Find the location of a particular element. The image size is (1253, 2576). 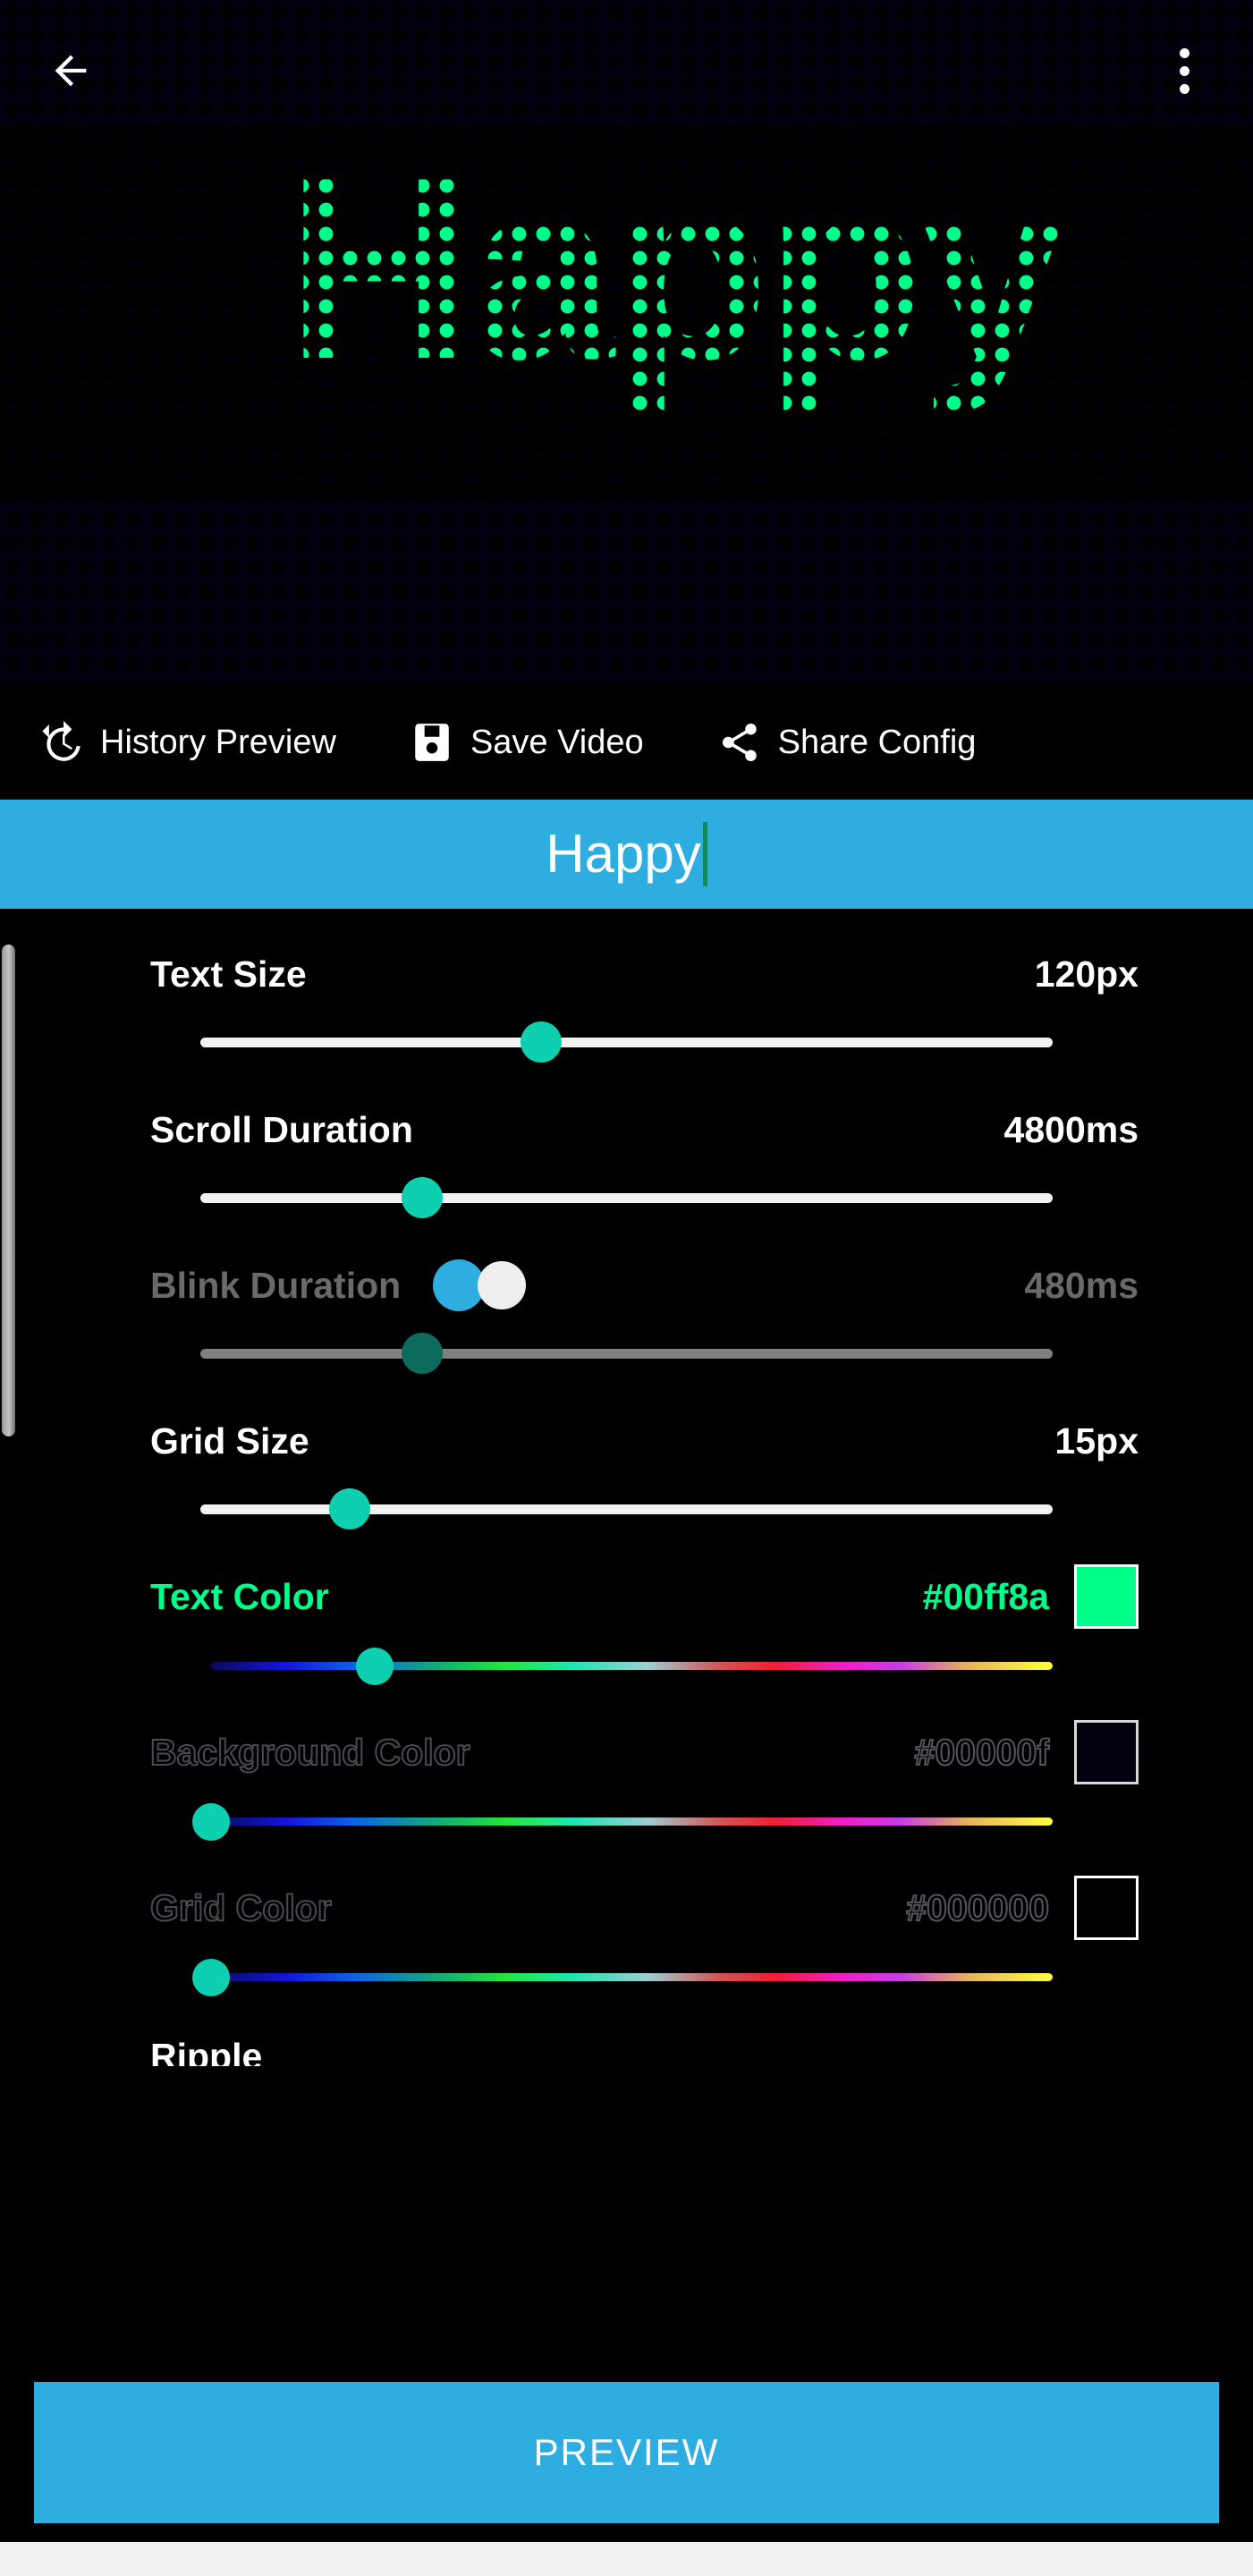

history-clock-icon is located at coordinates (61, 742).